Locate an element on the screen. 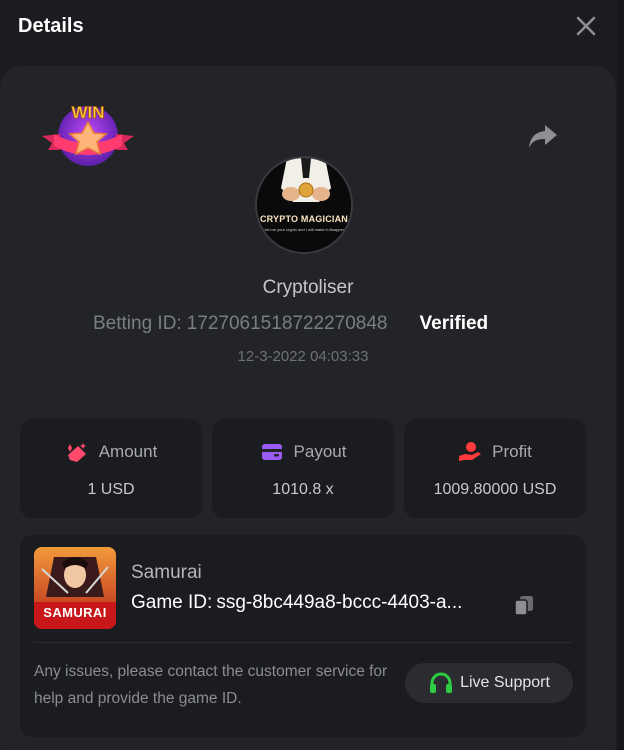  share-icon is located at coordinates (543, 136).